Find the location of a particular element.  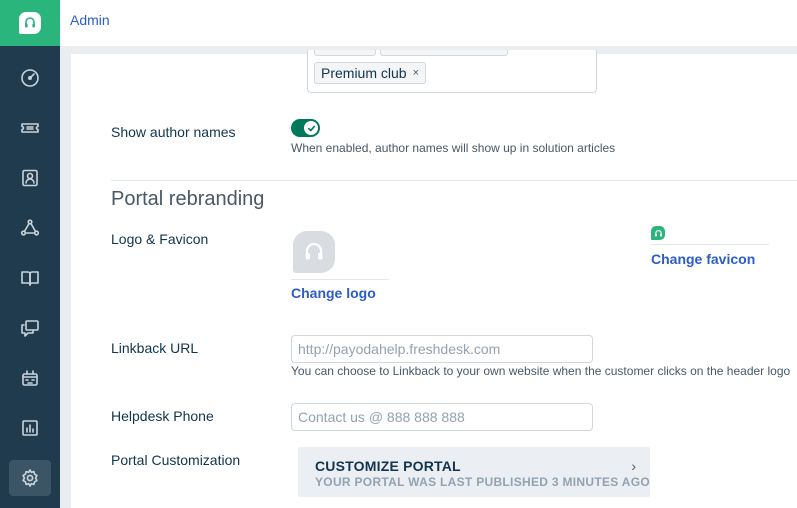

forums-icon is located at coordinates (30, 328).